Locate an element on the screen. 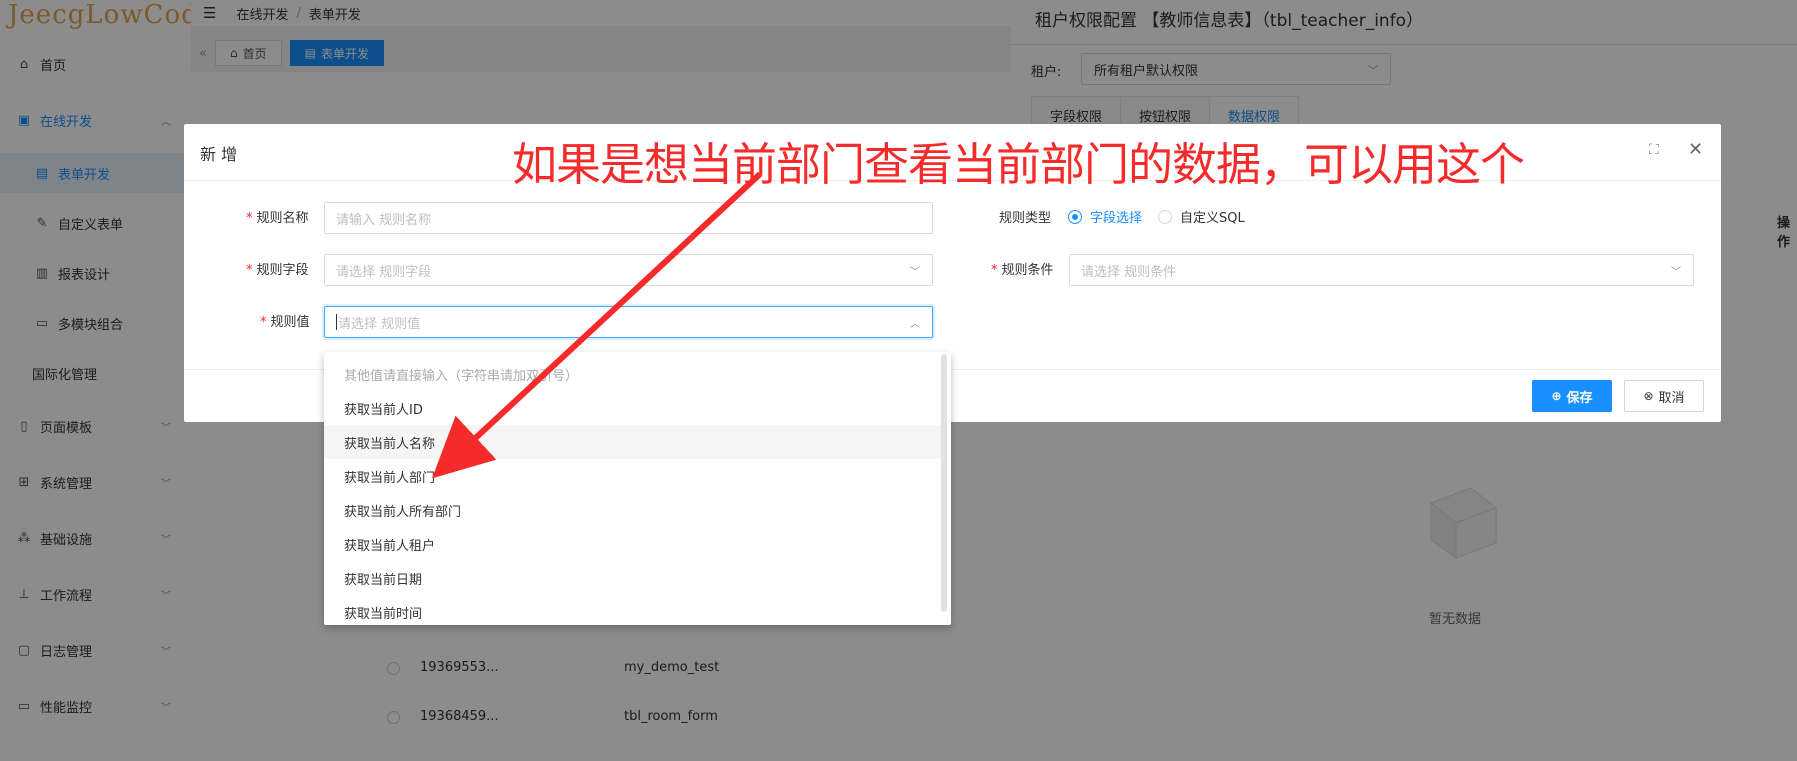 The height and width of the screenshot is (761, 1797). dropdown-option: 获取当前人部门 is located at coordinates (634, 476).